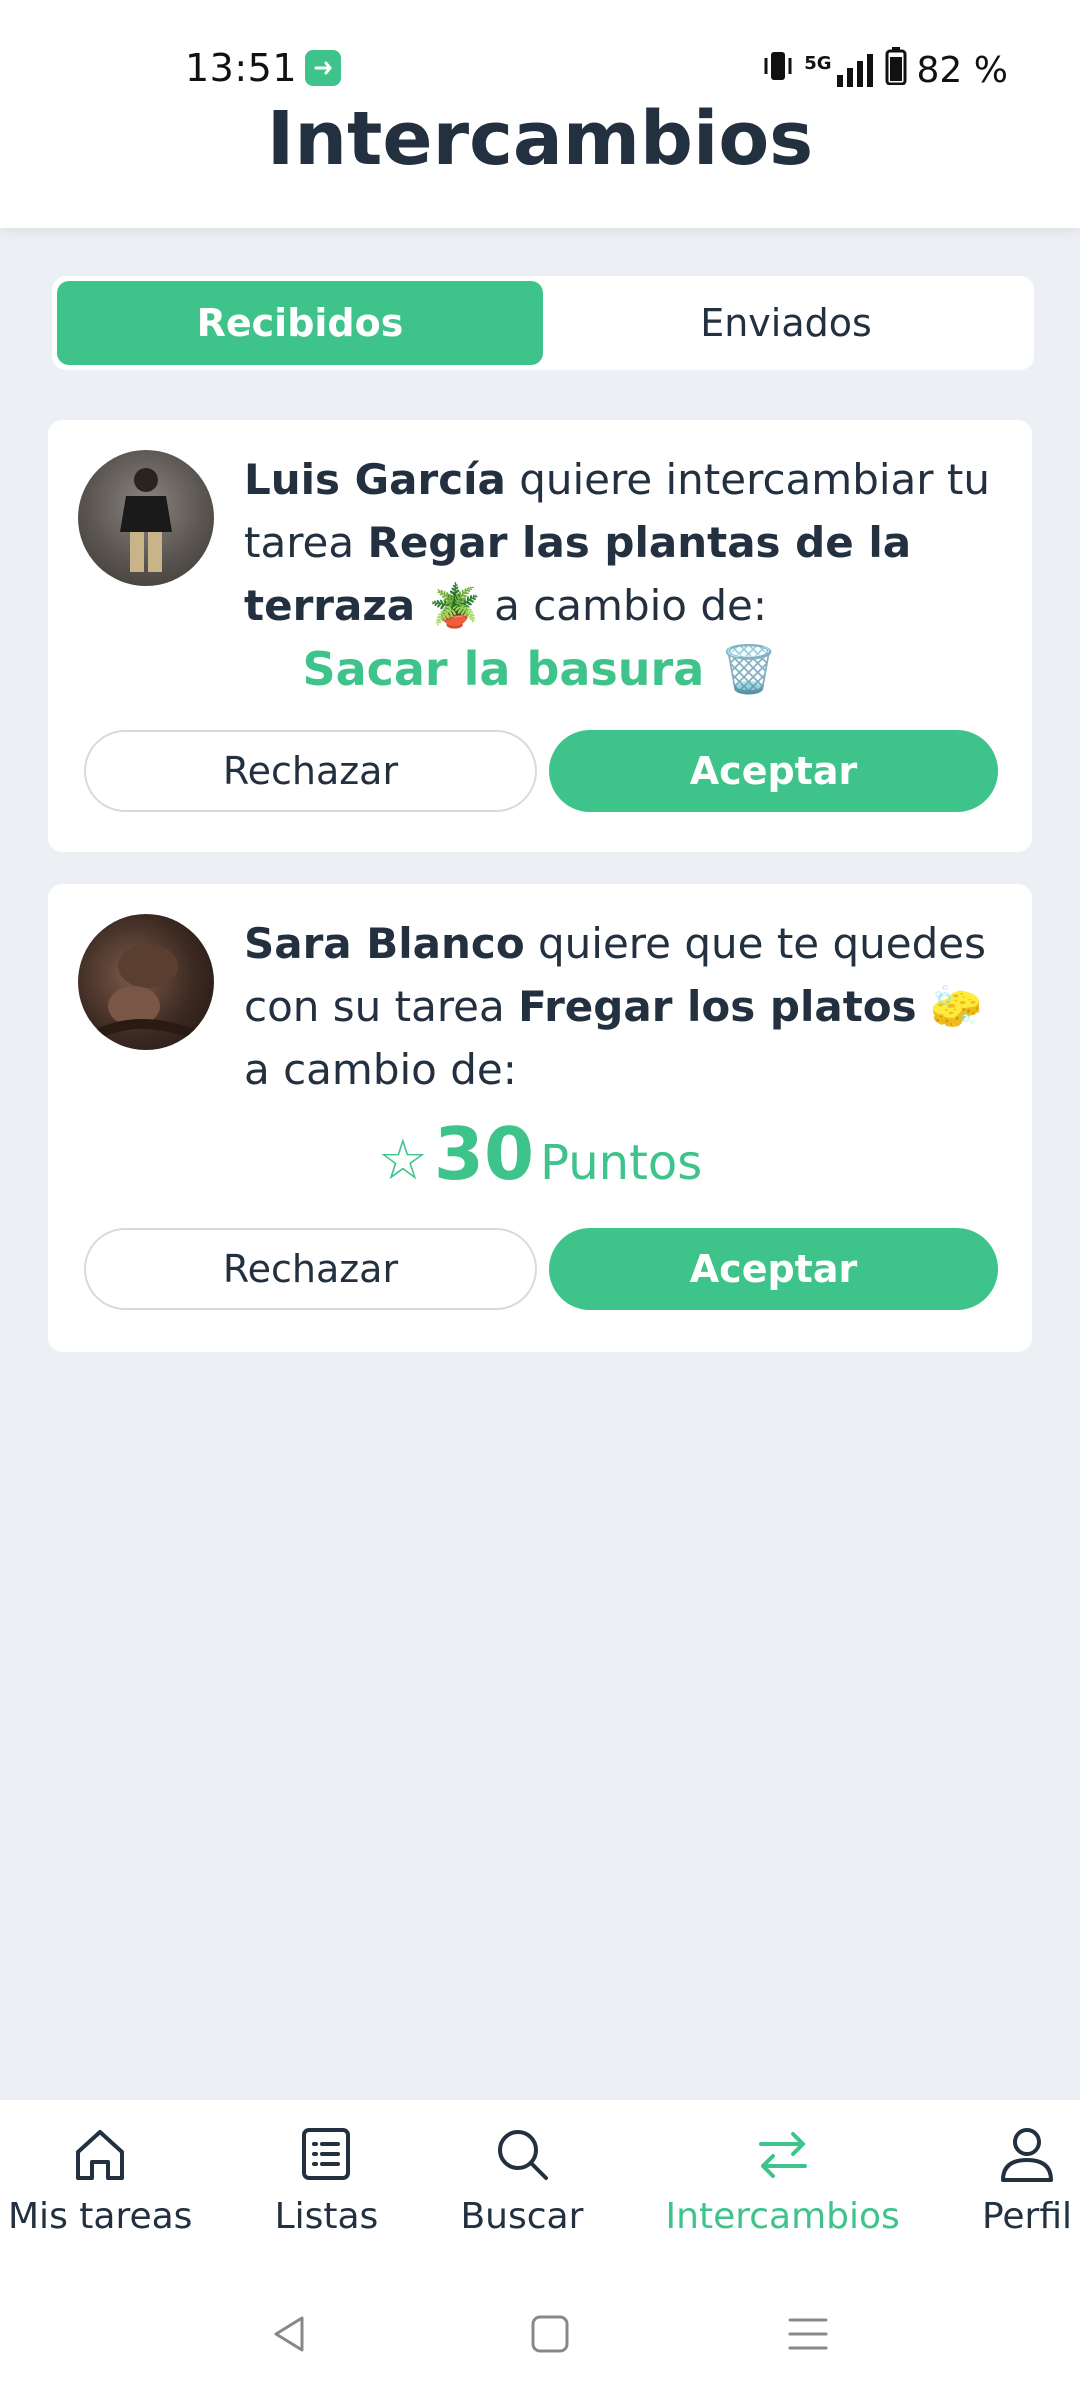  I want to click on points-unit: Puntos, so click(621, 1163).